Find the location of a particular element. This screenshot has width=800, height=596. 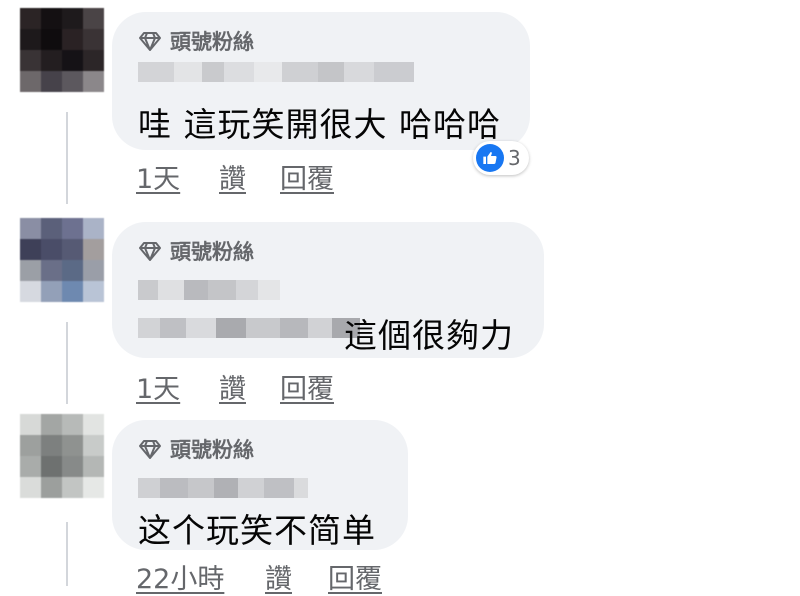

like-icon is located at coordinates (490, 158).